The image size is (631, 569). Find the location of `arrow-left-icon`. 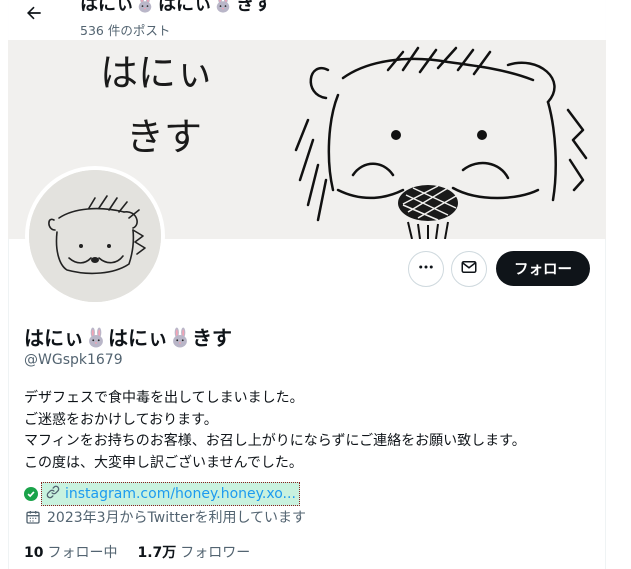

arrow-left-icon is located at coordinates (34, 15).